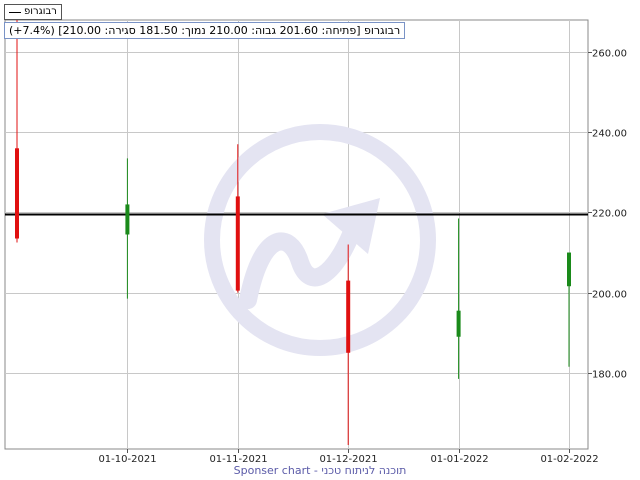 The width and height of the screenshot is (640, 480). I want to click on legend: רבוגרופ, so click(33, 12).